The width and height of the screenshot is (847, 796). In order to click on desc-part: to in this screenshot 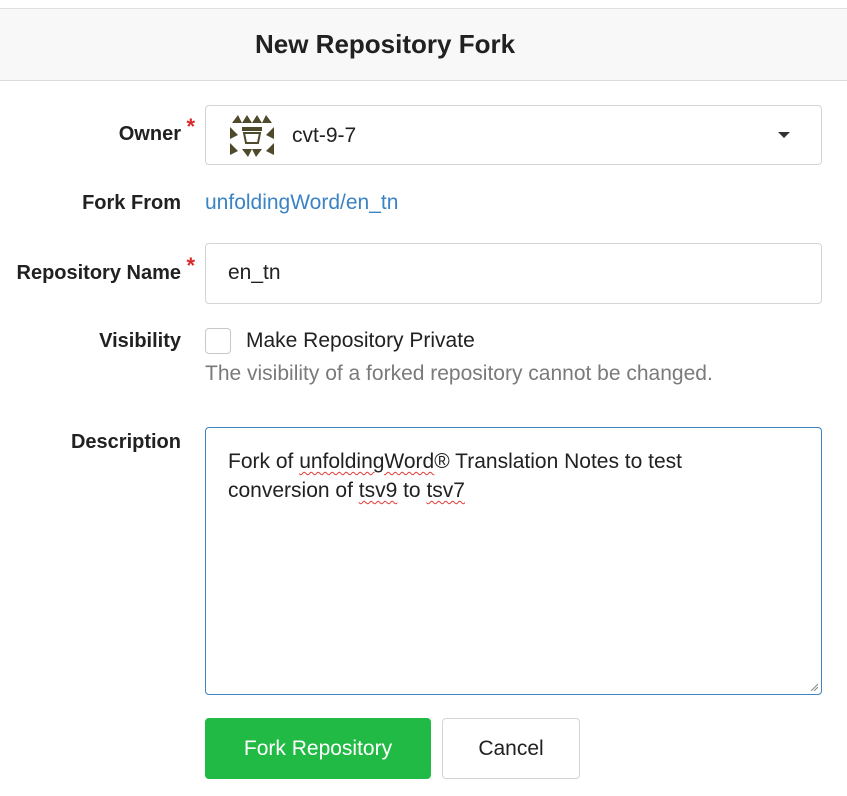, I will do `click(412, 490)`.